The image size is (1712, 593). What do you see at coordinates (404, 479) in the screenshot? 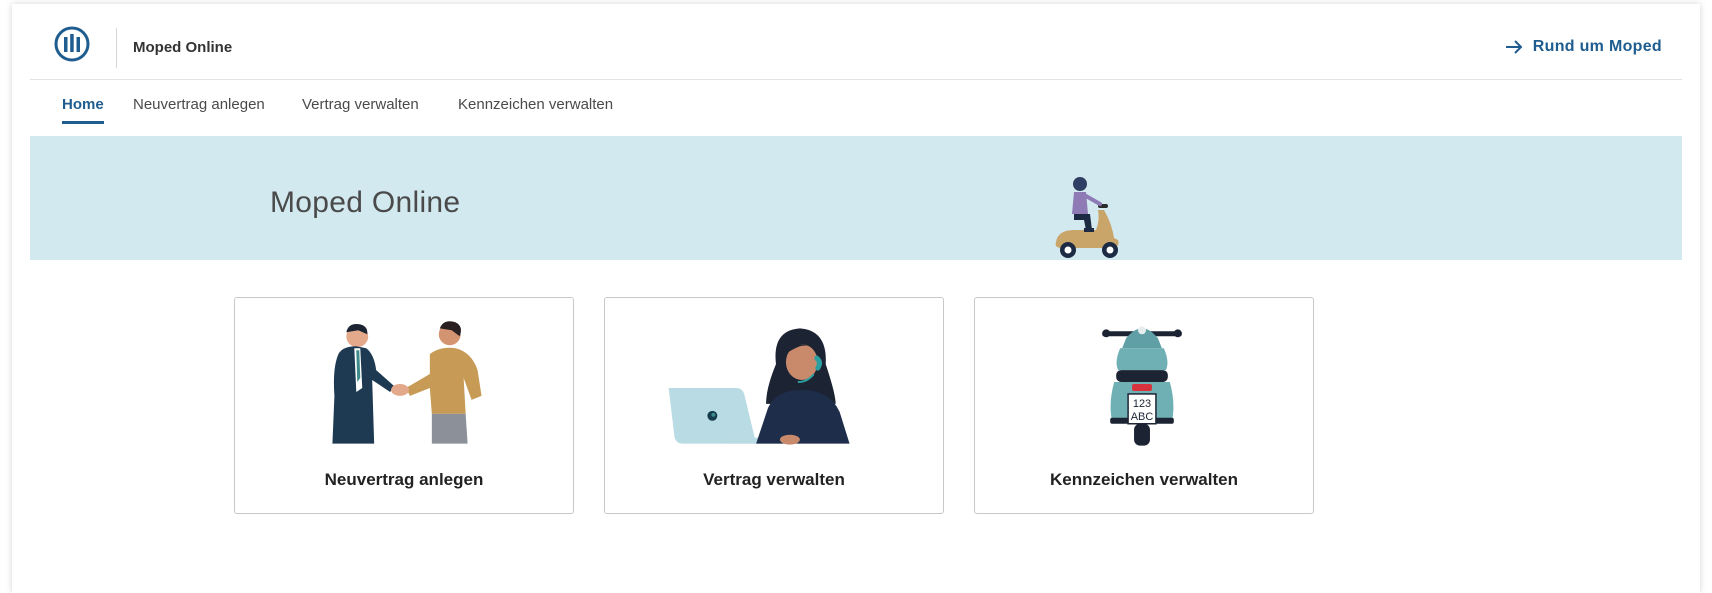
I see `card-label: Neuvertrag anlegen` at bounding box center [404, 479].